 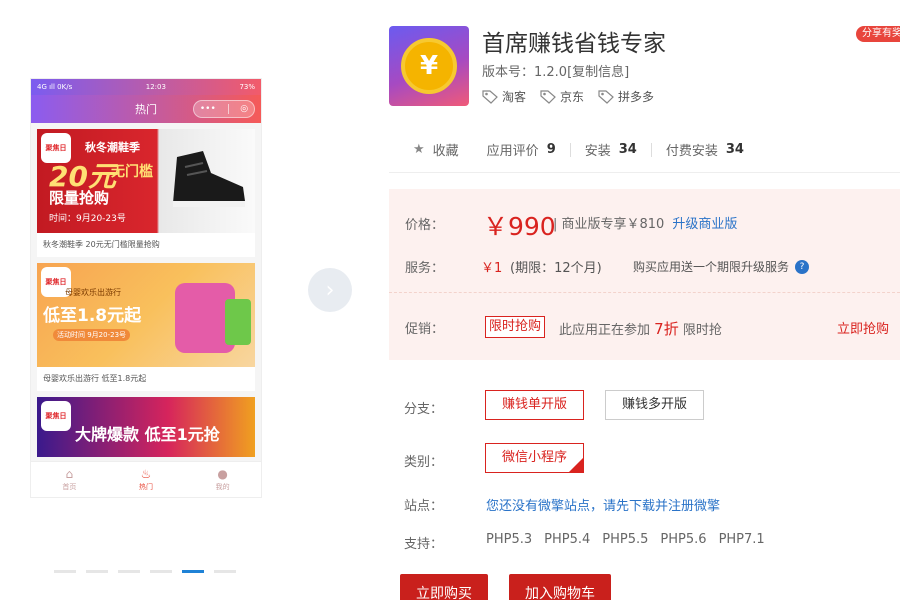 What do you see at coordinates (92, 335) in the screenshot?
I see `banner-time: 活动时间 9月20-23号` at bounding box center [92, 335].